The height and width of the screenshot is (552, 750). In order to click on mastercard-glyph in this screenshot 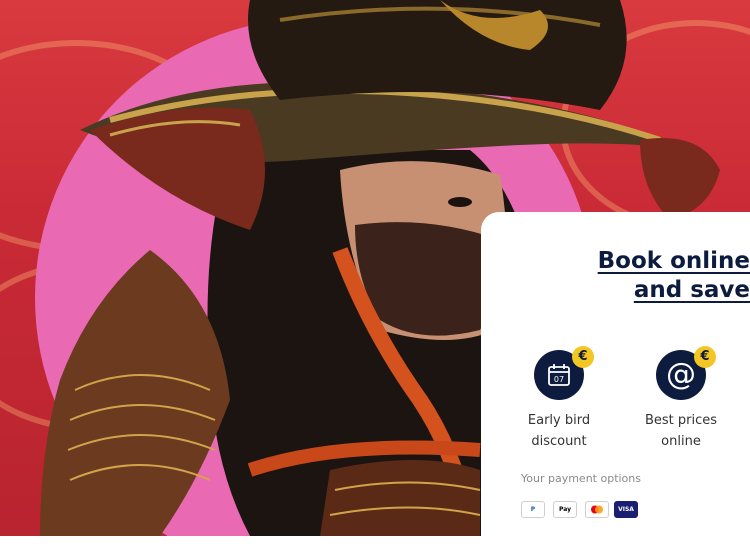, I will do `click(597, 509)`.